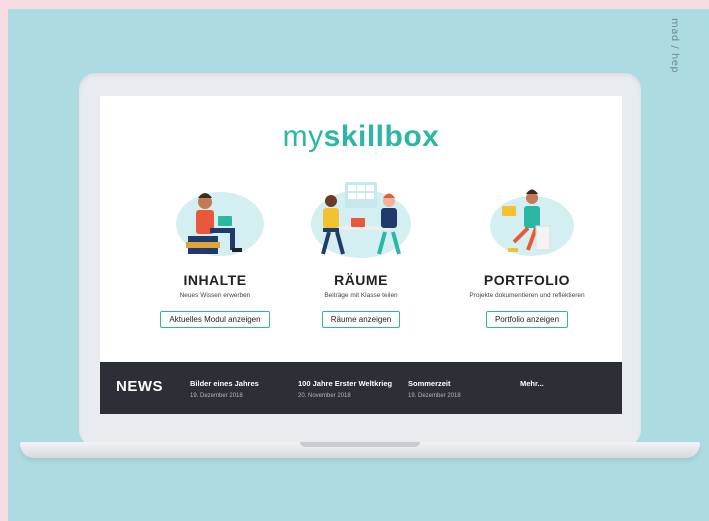 The image size is (709, 521). Describe the element at coordinates (360, 444) in the screenshot. I see `laptop-notch` at that location.